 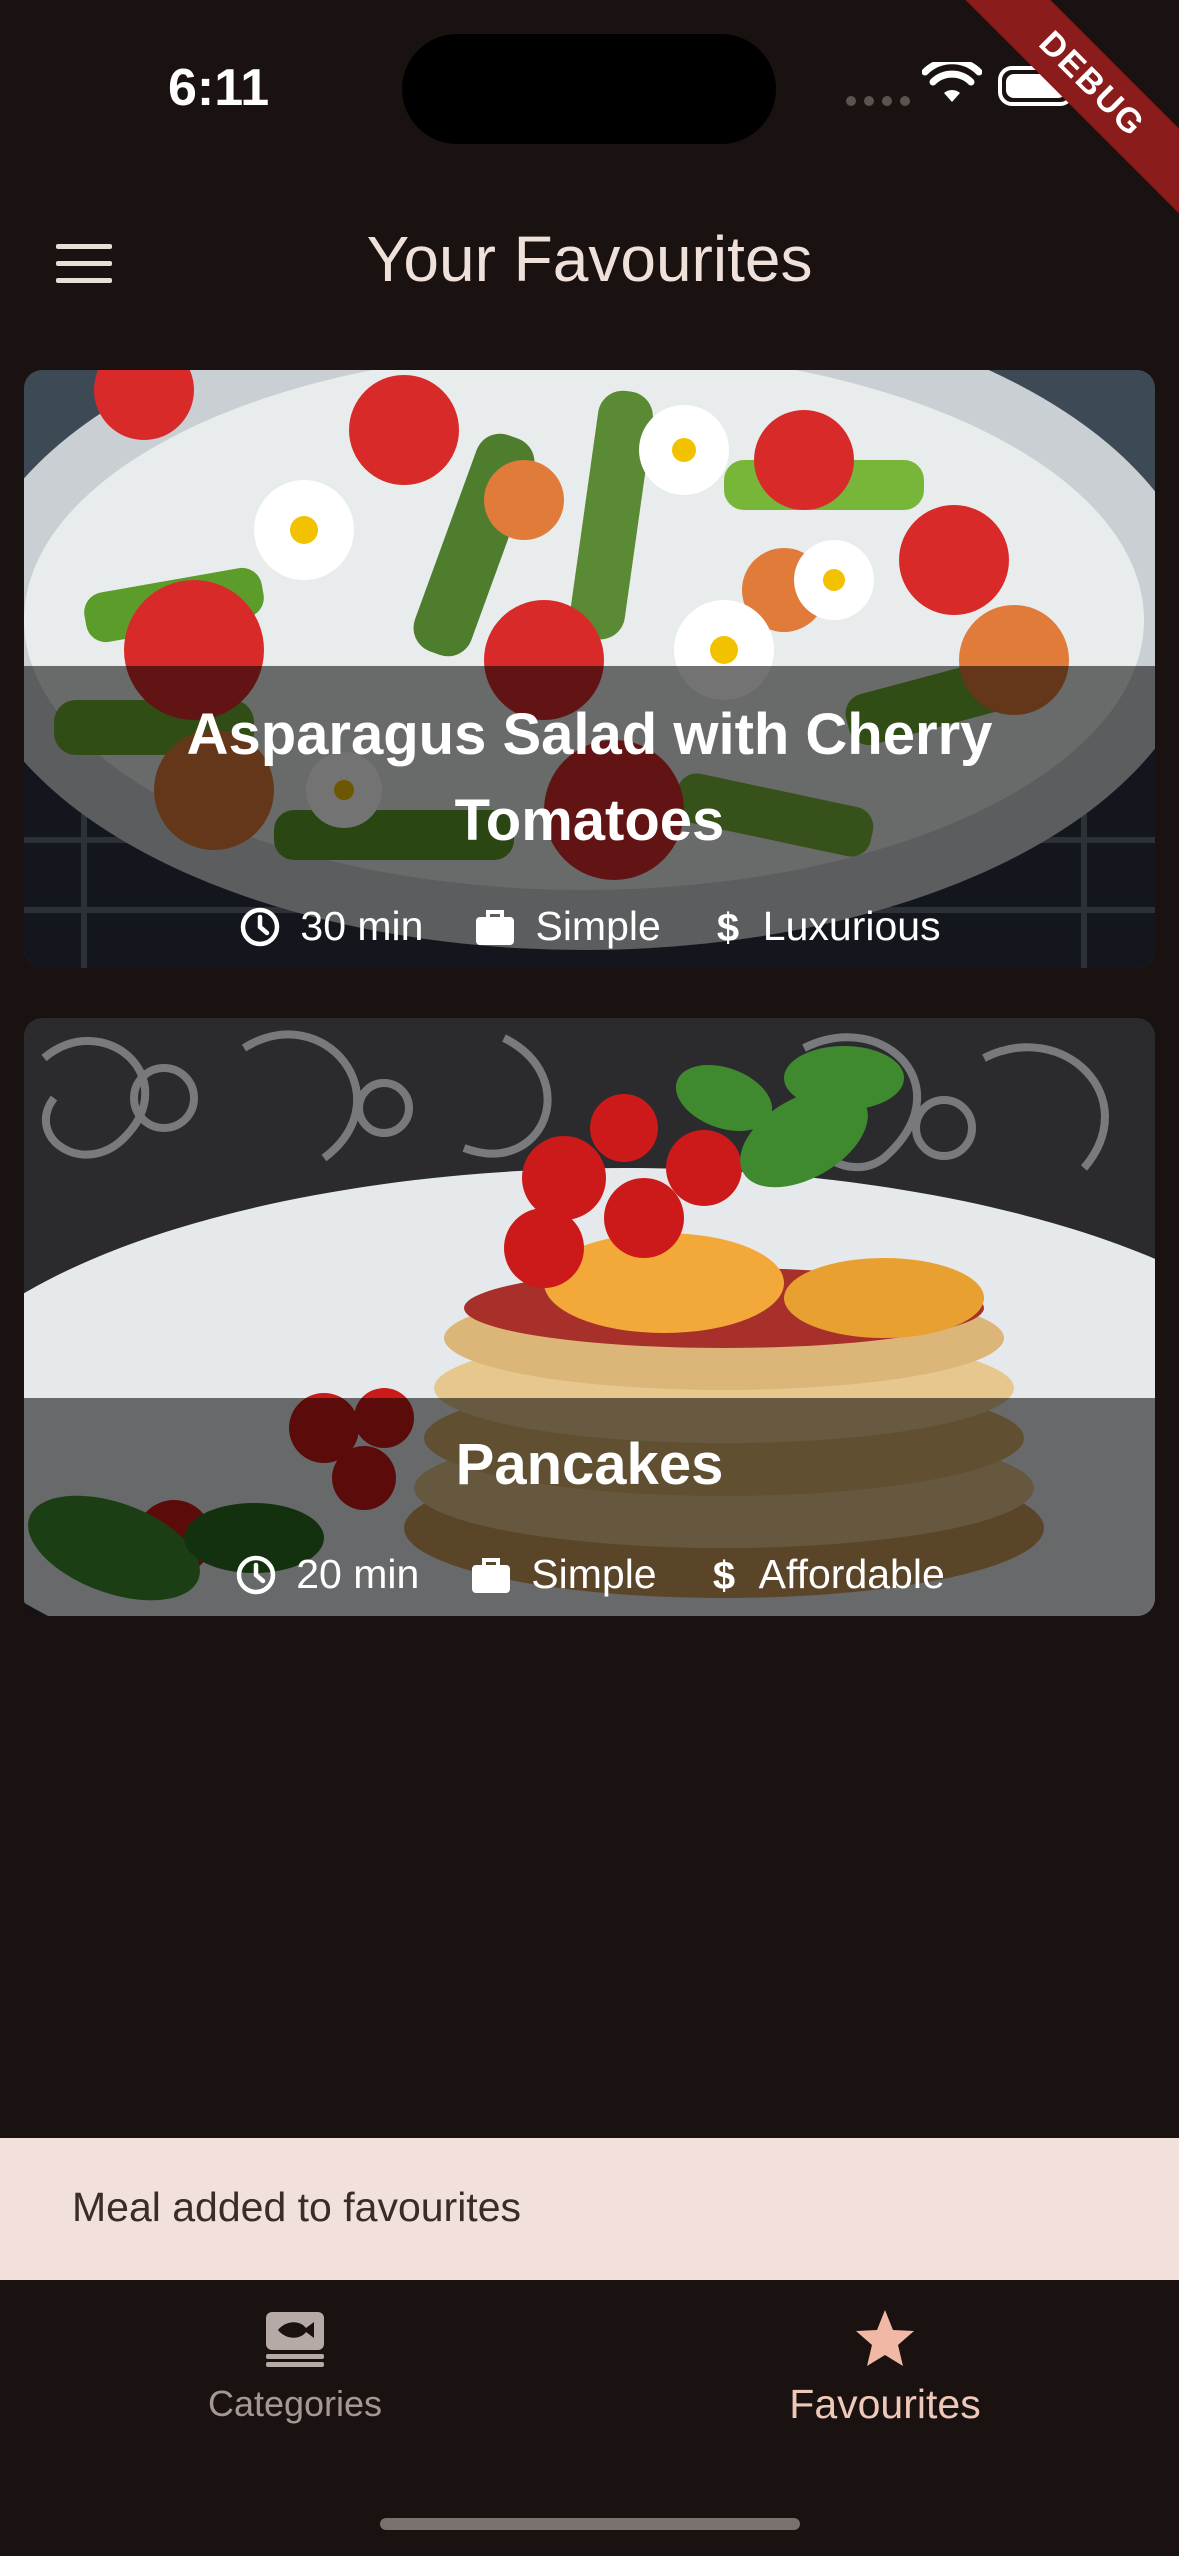 I want to click on affordability-label: Affordable, so click(x=851, y=1574).